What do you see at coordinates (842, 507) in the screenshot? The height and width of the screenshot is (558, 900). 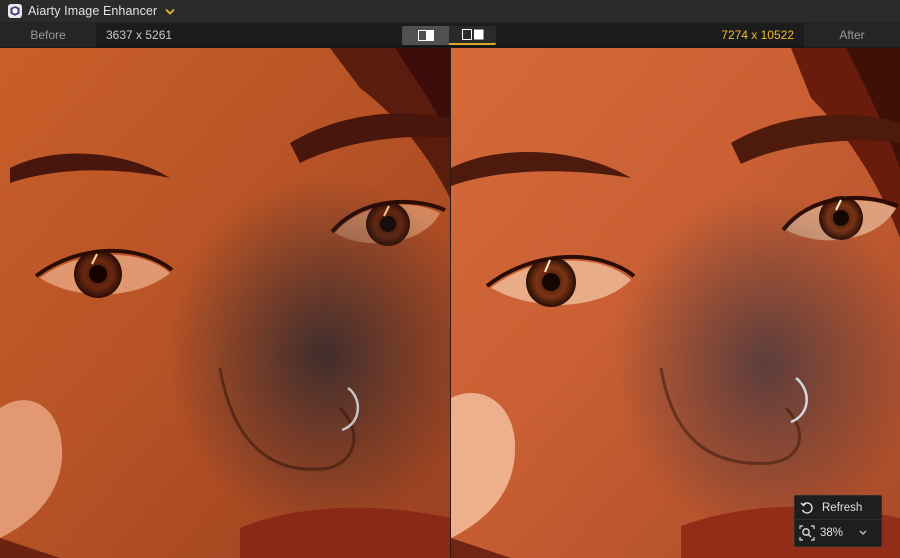 I see `refresh-label: Refresh` at bounding box center [842, 507].